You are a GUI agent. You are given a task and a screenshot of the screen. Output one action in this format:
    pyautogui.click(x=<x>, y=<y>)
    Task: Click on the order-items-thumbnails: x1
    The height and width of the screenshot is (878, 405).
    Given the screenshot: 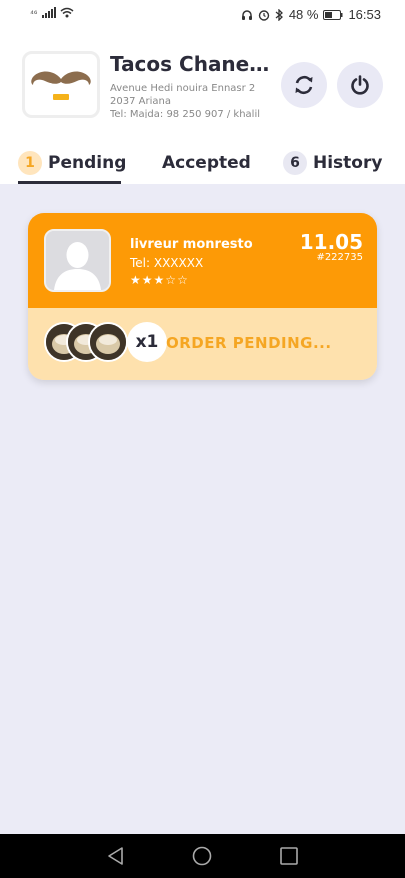 What is the action you would take?
    pyautogui.click(x=105, y=342)
    